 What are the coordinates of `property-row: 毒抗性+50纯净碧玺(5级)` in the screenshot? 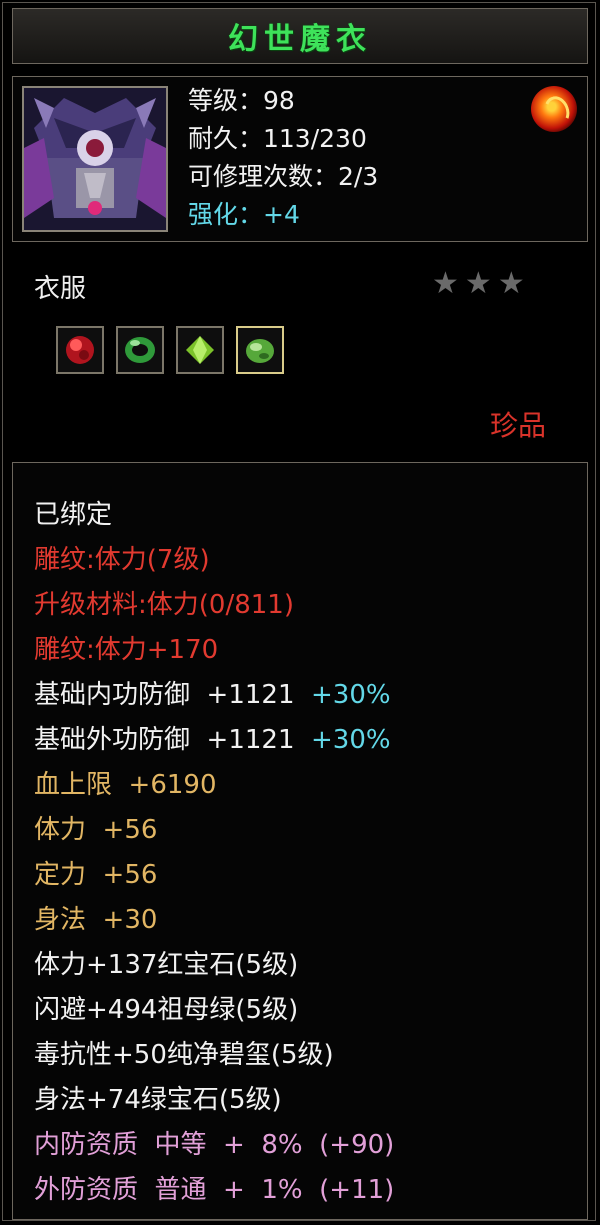 It's located at (214, 1055).